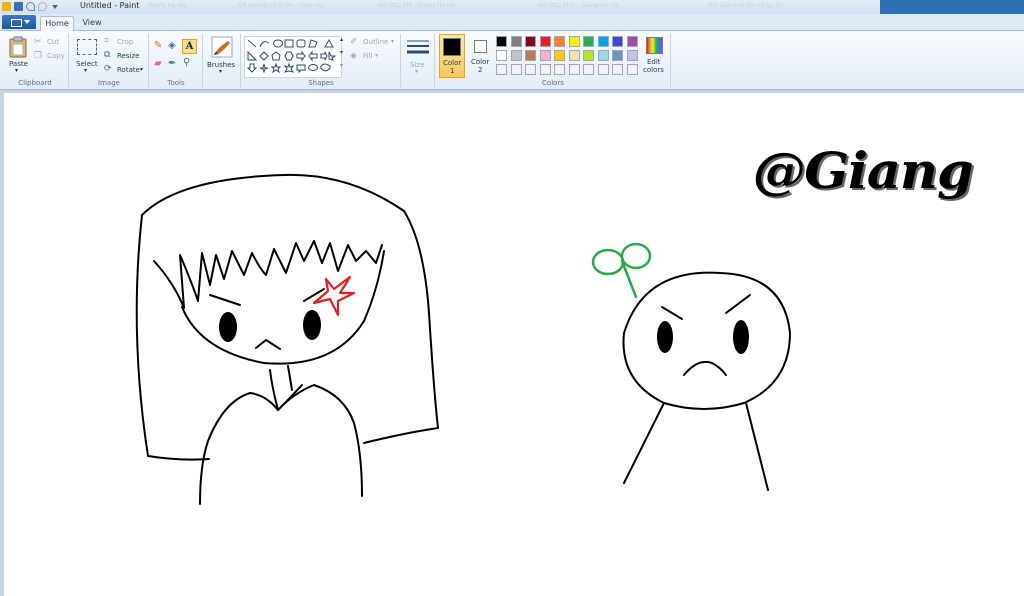 The height and width of the screenshot is (596, 1024). What do you see at coordinates (341, 65) in the screenshot?
I see `shapes-expand-icon: ▿` at bounding box center [341, 65].